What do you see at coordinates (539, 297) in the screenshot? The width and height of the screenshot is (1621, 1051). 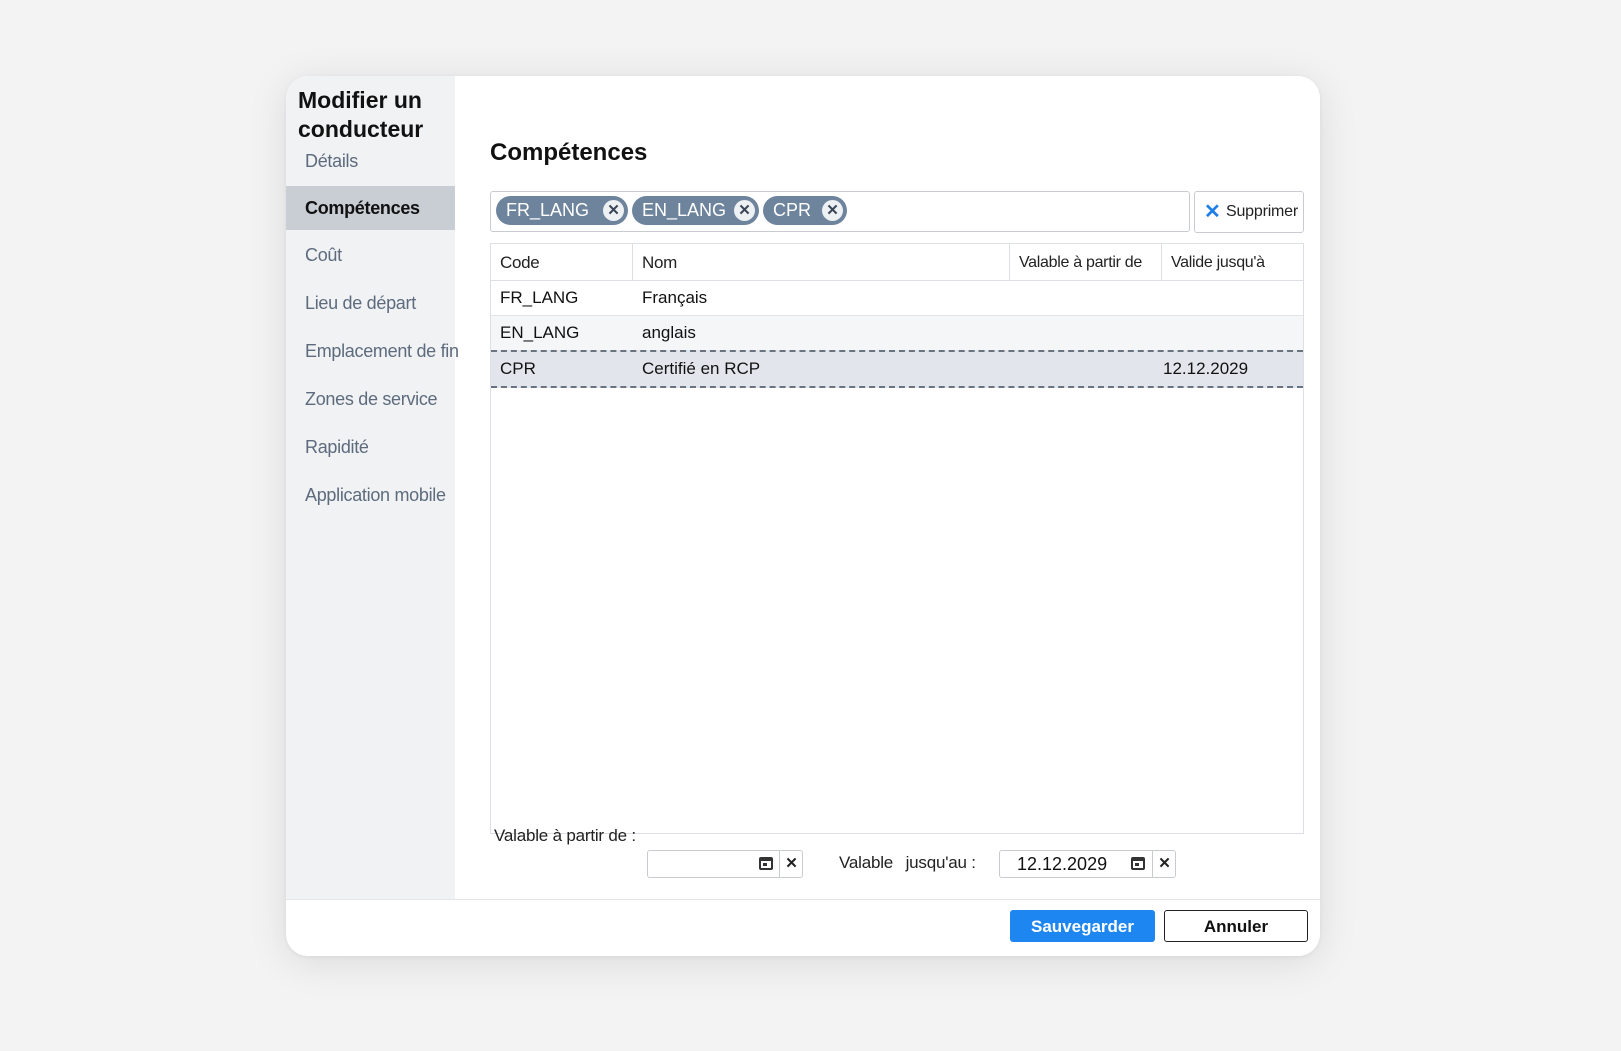 I see `cell-code: FR_LANG` at bounding box center [539, 297].